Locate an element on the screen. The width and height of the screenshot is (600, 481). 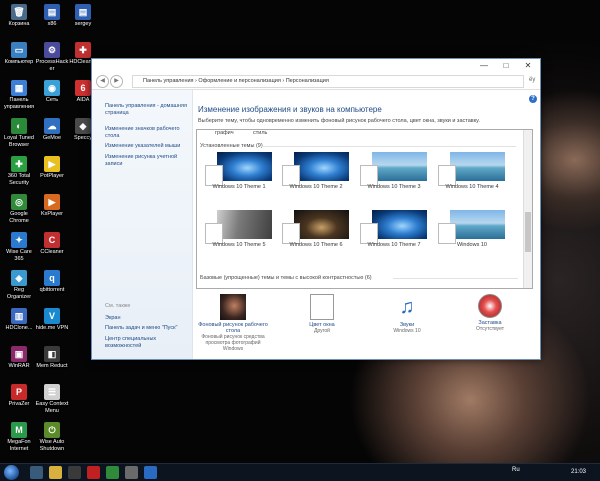
folder-icon is located at coordinates (55, 472).